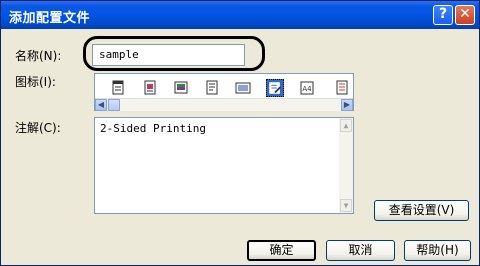 This screenshot has width=480, height=266. I want to click on comment-text: 2-Sided Printing, so click(153, 128).